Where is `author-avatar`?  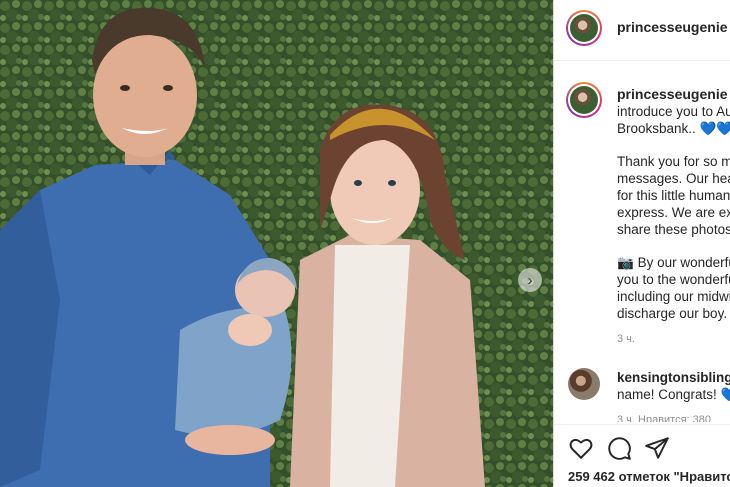
author-avatar is located at coordinates (584, 28).